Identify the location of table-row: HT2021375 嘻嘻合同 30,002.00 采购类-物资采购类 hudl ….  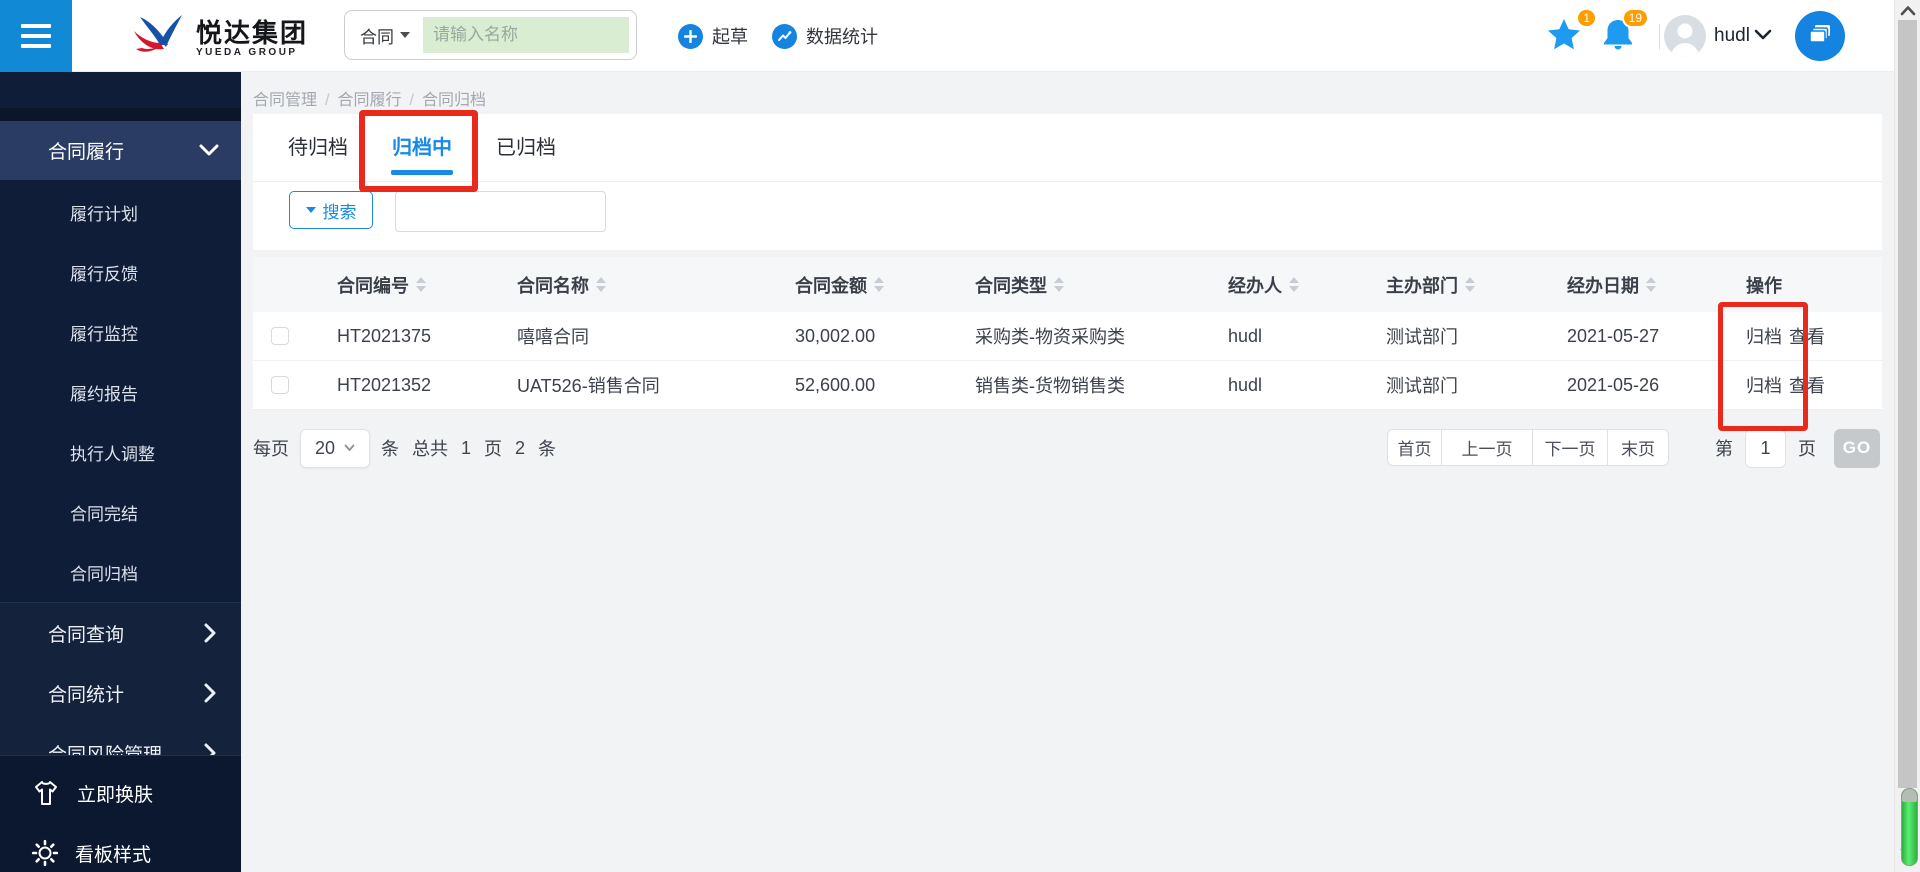
(1067, 336).